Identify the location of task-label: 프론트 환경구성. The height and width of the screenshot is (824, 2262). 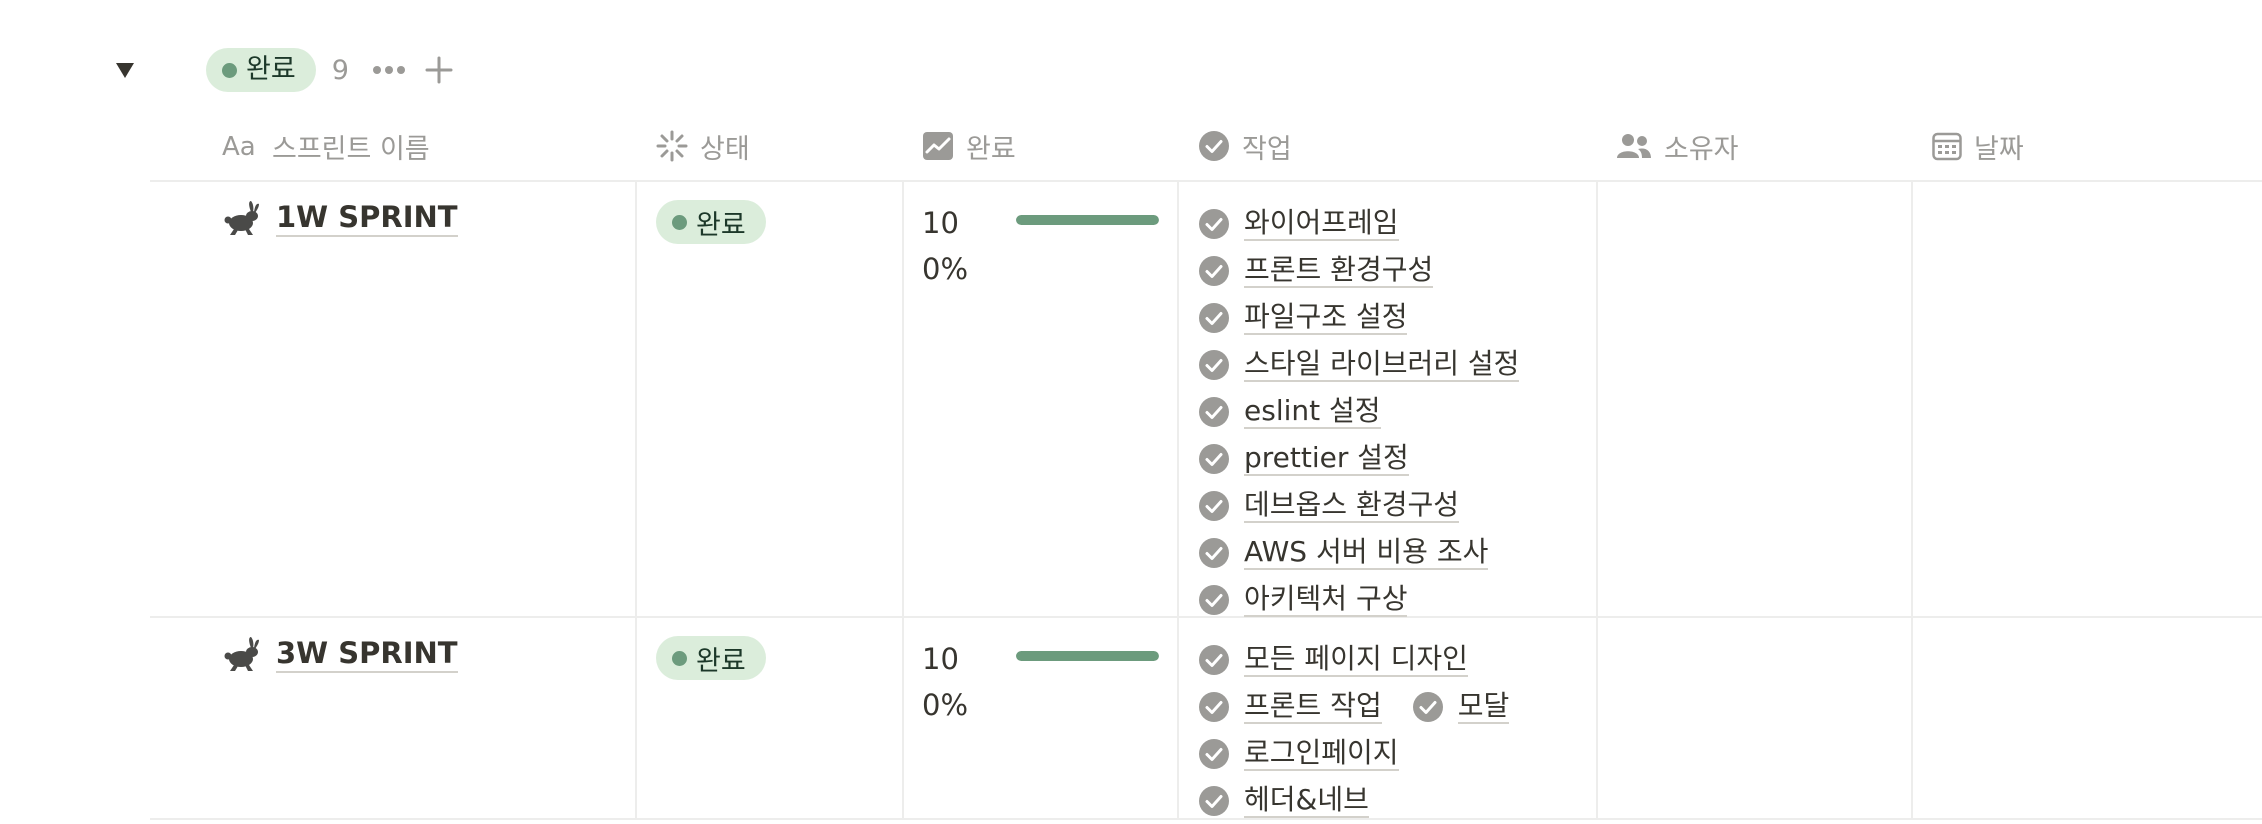
(1339, 271).